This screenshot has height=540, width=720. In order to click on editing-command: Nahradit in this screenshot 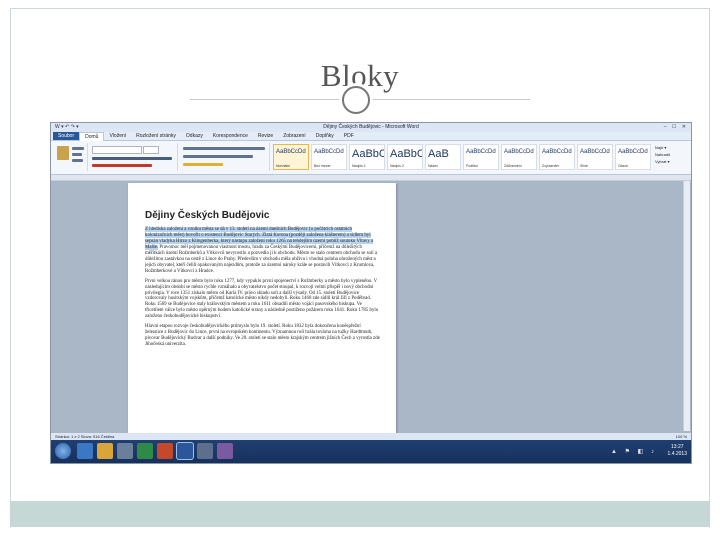, I will do `click(672, 154)`.